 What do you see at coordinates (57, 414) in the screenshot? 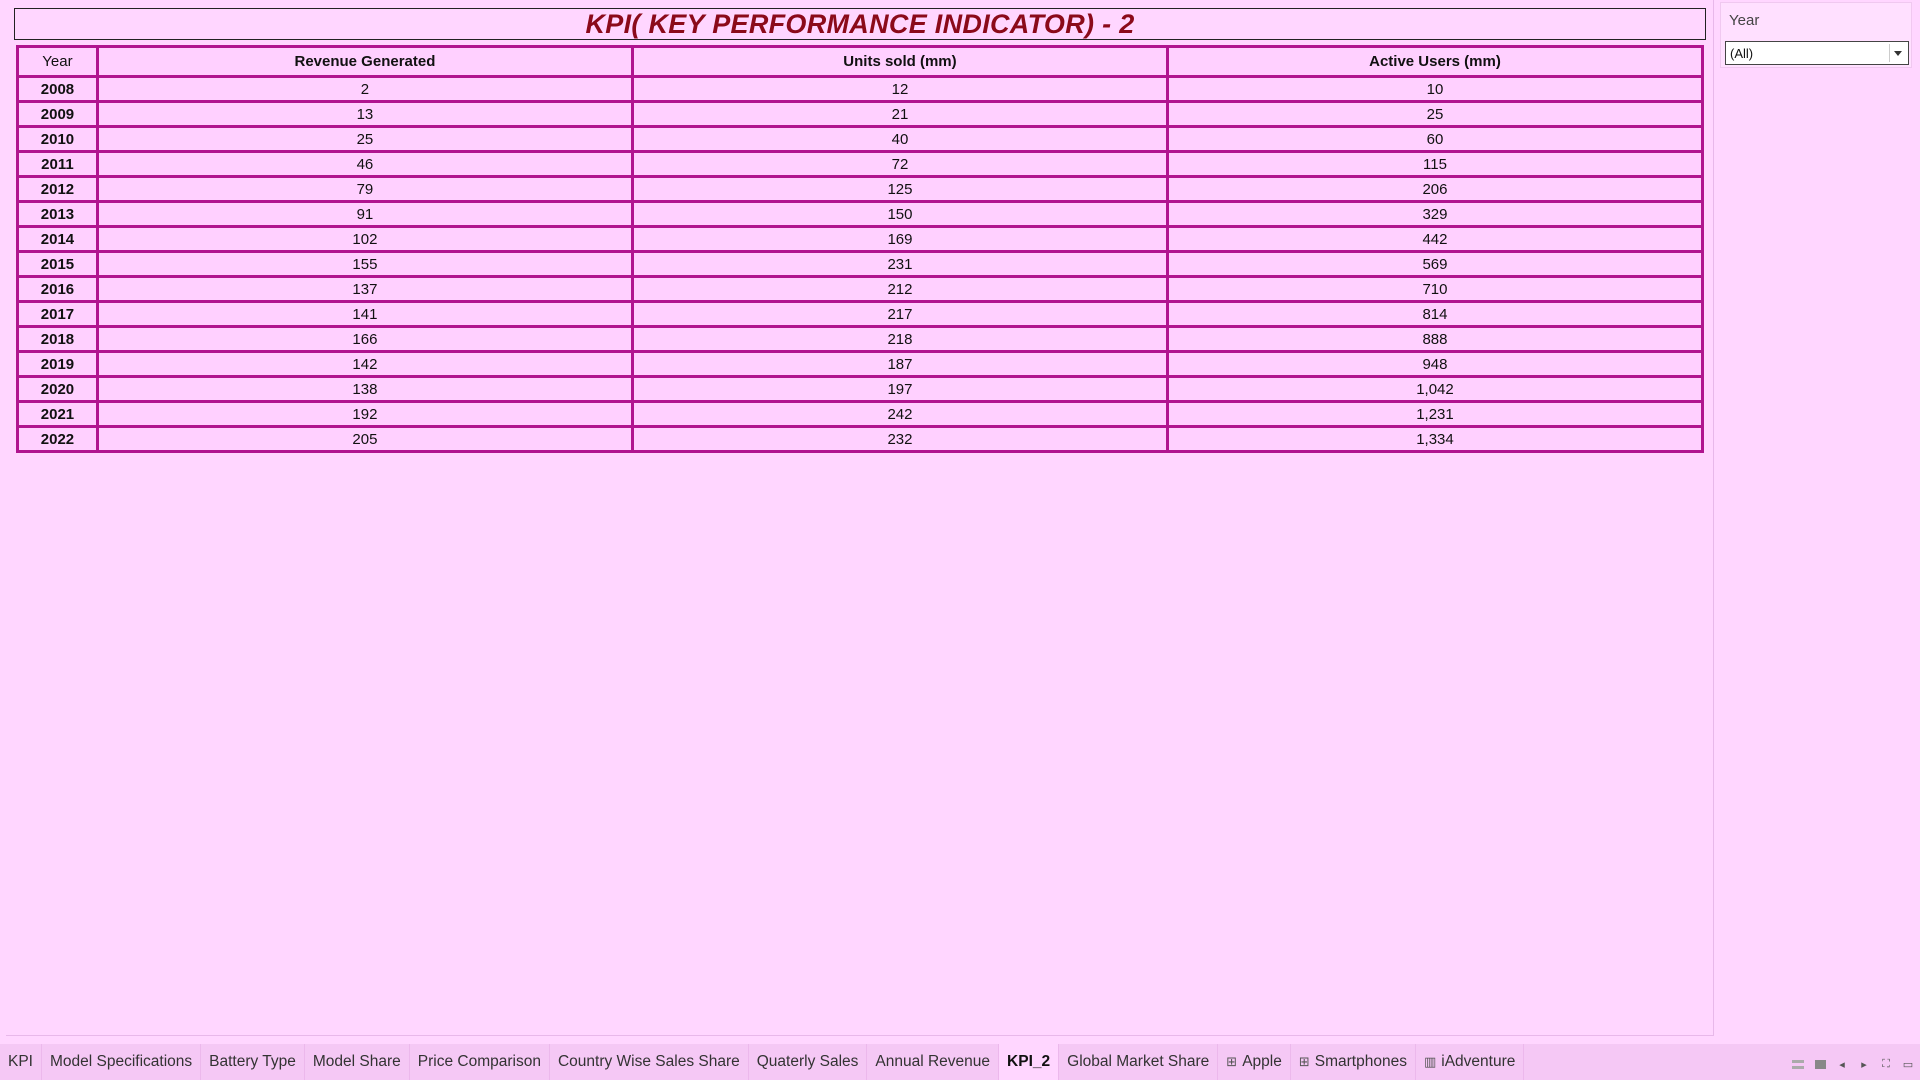
I see `year-cell: 2021` at bounding box center [57, 414].